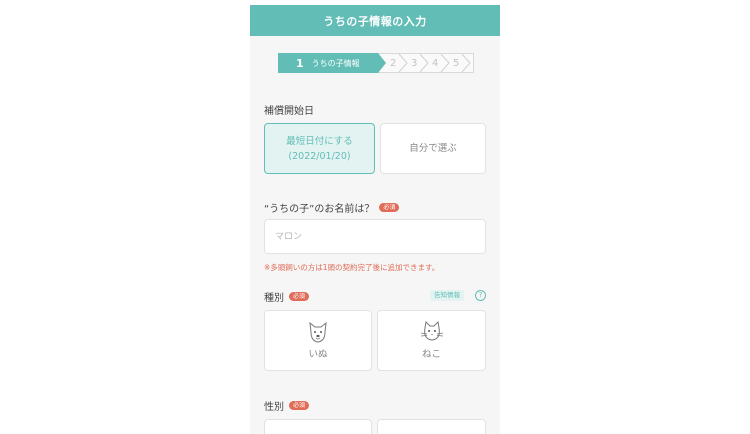 The image size is (750, 434). I want to click on help-icon: ?, so click(480, 295).